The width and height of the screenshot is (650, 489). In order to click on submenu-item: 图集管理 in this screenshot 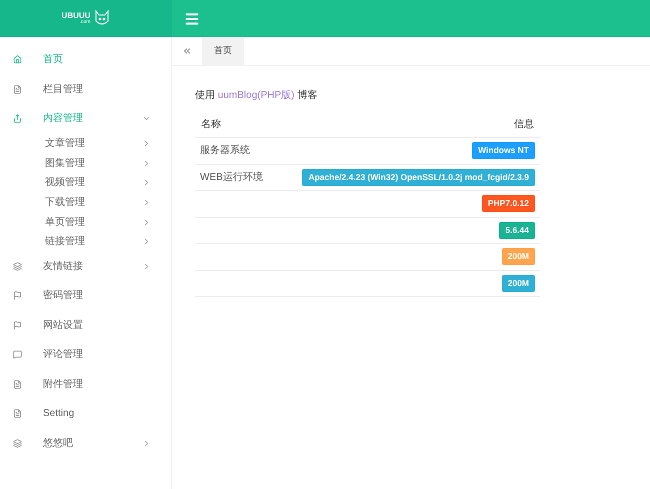, I will do `click(85, 163)`.